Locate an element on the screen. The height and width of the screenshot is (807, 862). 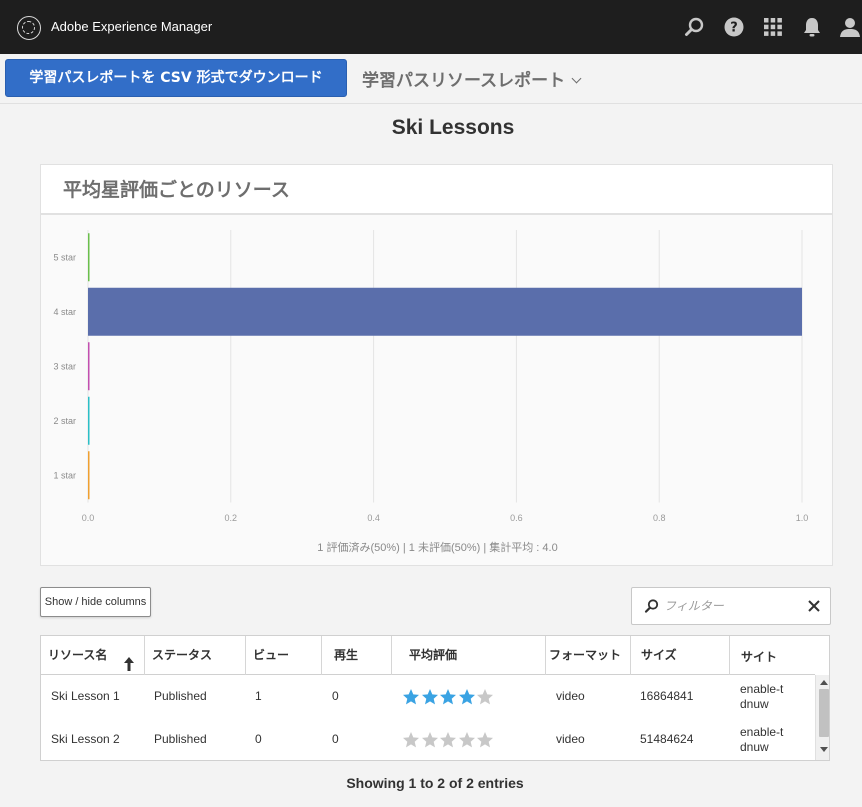
filter-box is located at coordinates (731, 606).